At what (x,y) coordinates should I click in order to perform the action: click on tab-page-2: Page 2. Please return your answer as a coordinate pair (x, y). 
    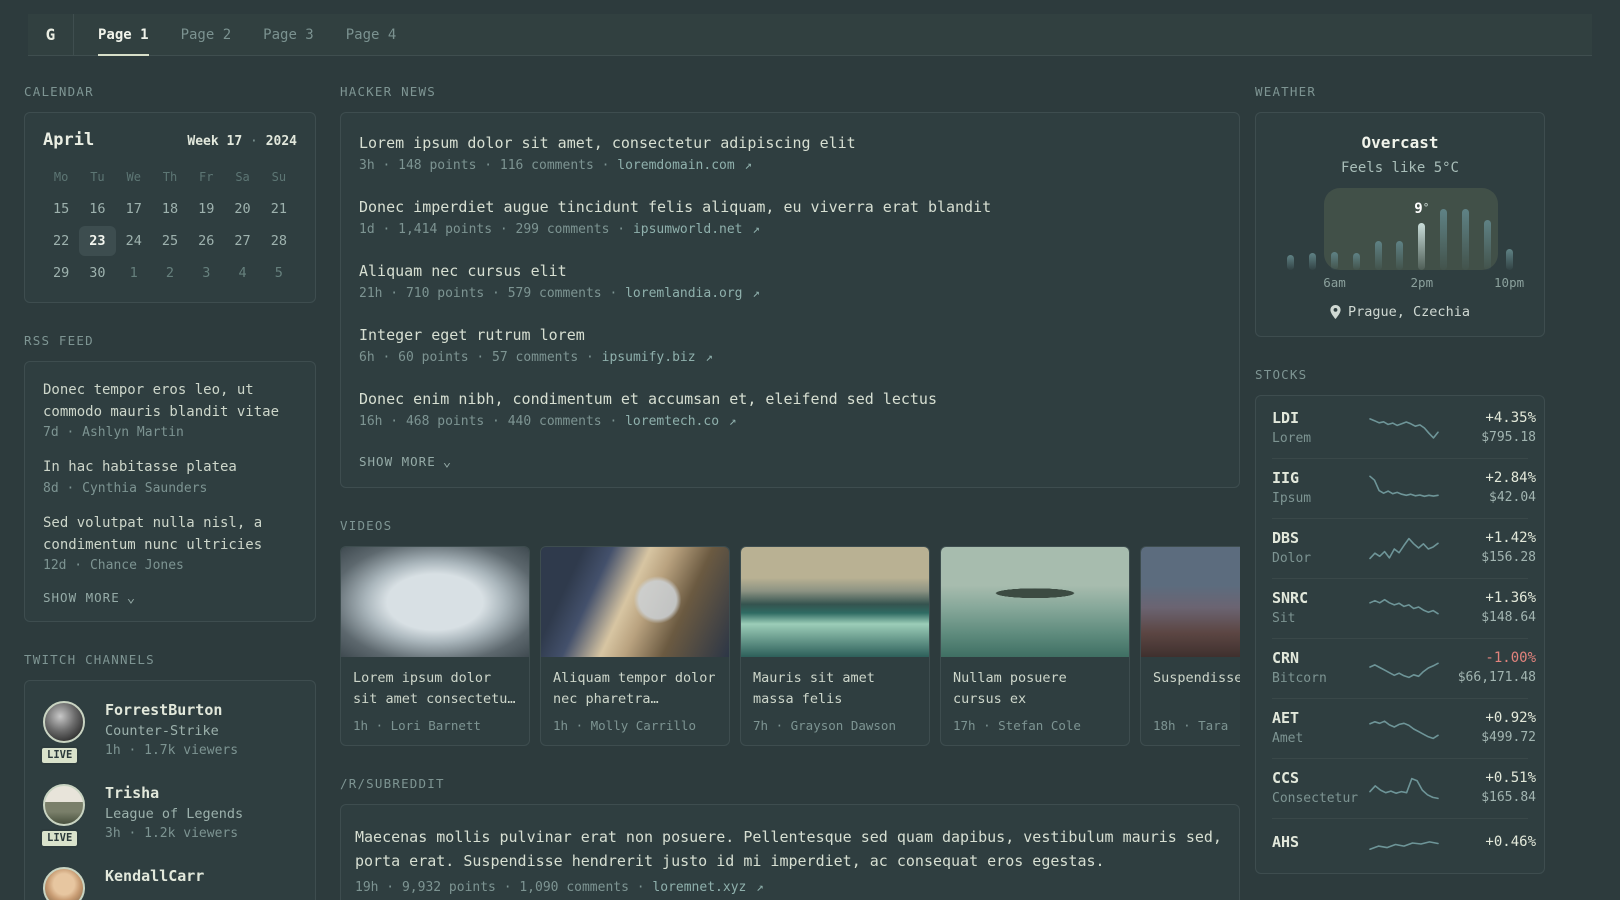
    Looking at the image, I should click on (206, 34).